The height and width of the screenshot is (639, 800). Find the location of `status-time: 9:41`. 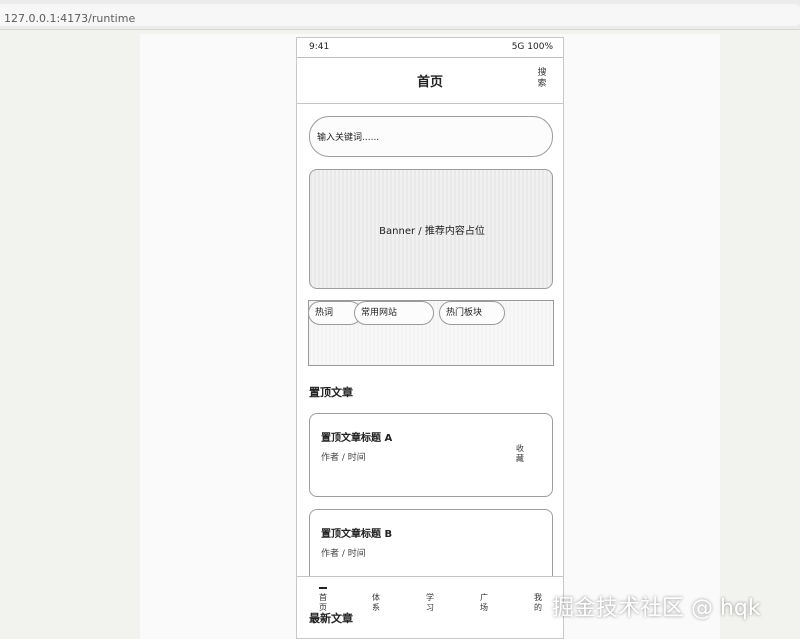

status-time: 9:41 is located at coordinates (319, 47).